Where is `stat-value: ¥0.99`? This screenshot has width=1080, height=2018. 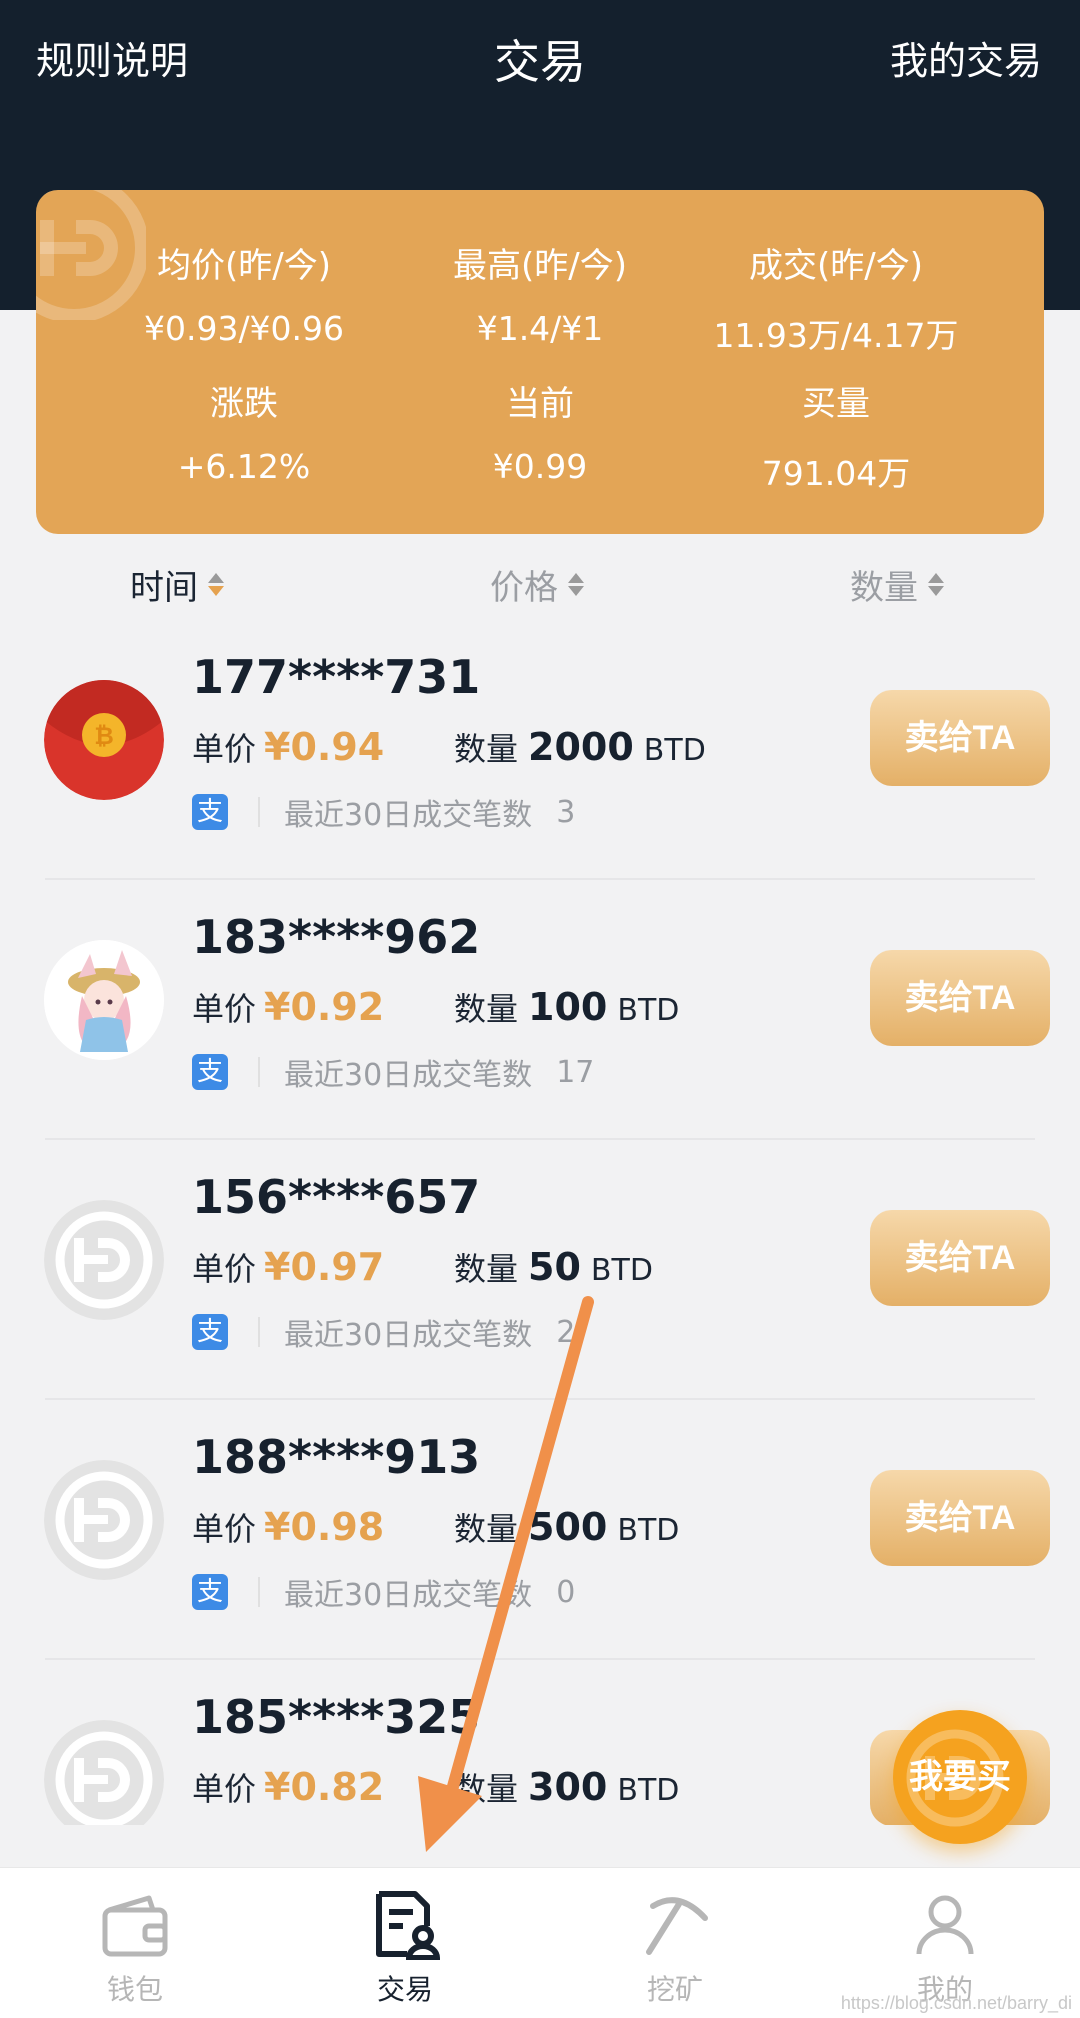
stat-value: ¥0.99 is located at coordinates (540, 466).